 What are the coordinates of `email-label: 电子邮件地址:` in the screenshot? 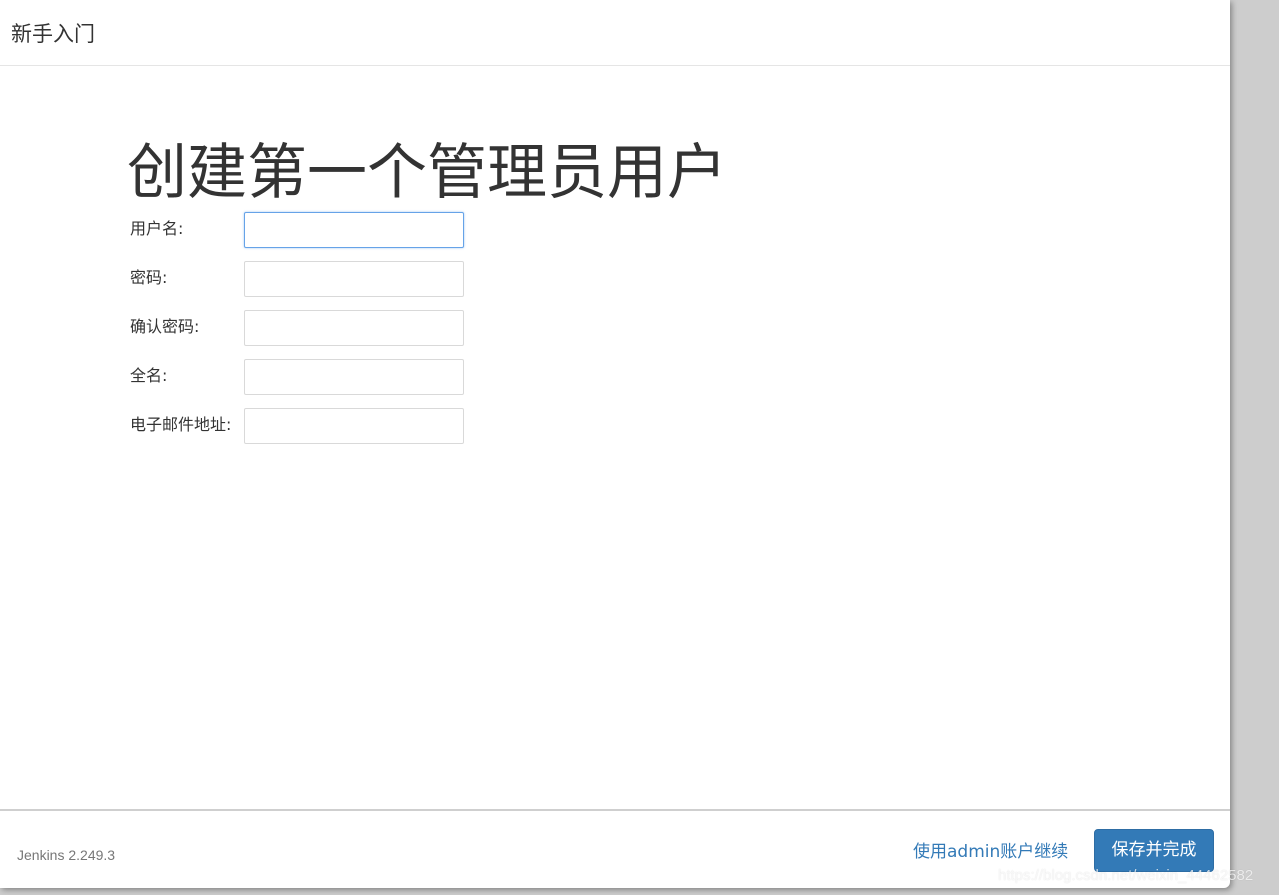 It's located at (181, 424).